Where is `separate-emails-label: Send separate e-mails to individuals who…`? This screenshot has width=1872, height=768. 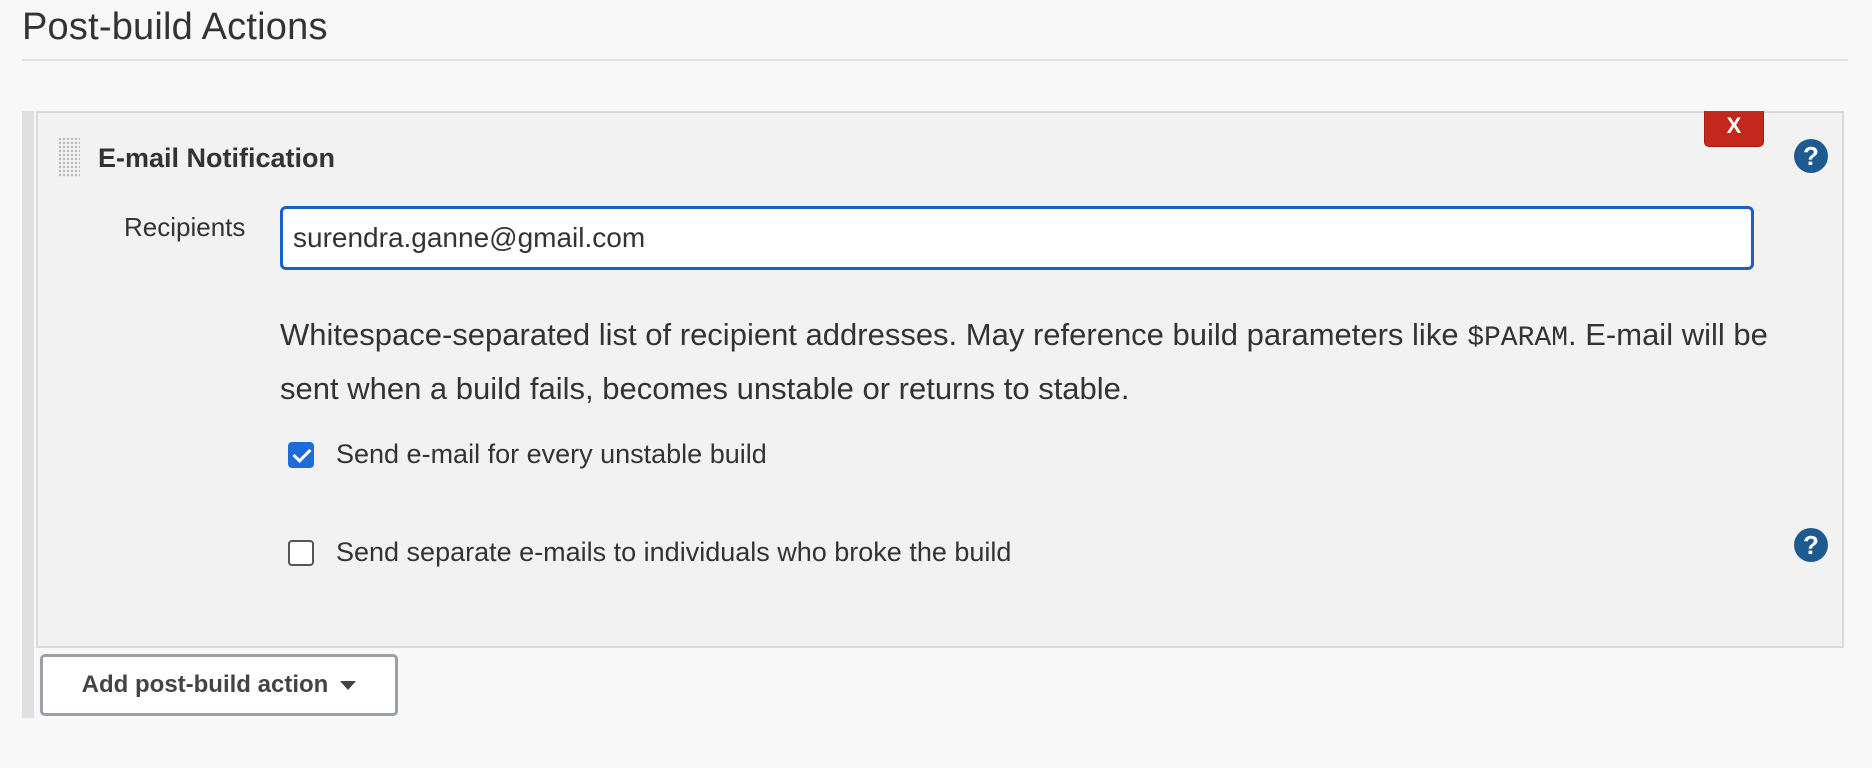
separate-emails-label: Send separate e-mails to individuals who… is located at coordinates (673, 552).